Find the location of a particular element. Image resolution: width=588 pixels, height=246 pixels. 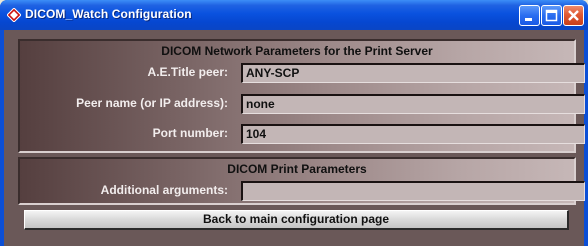

additional-arguments-label: Additional arguments: is located at coordinates (164, 190).